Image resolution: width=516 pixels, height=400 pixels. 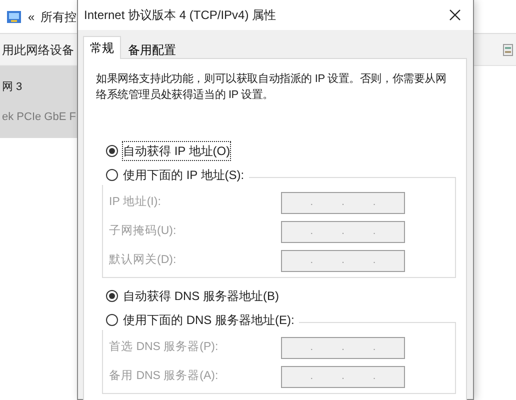 What do you see at coordinates (58, 17) in the screenshot?
I see `breadcrumb-text: 所有控` at bounding box center [58, 17].